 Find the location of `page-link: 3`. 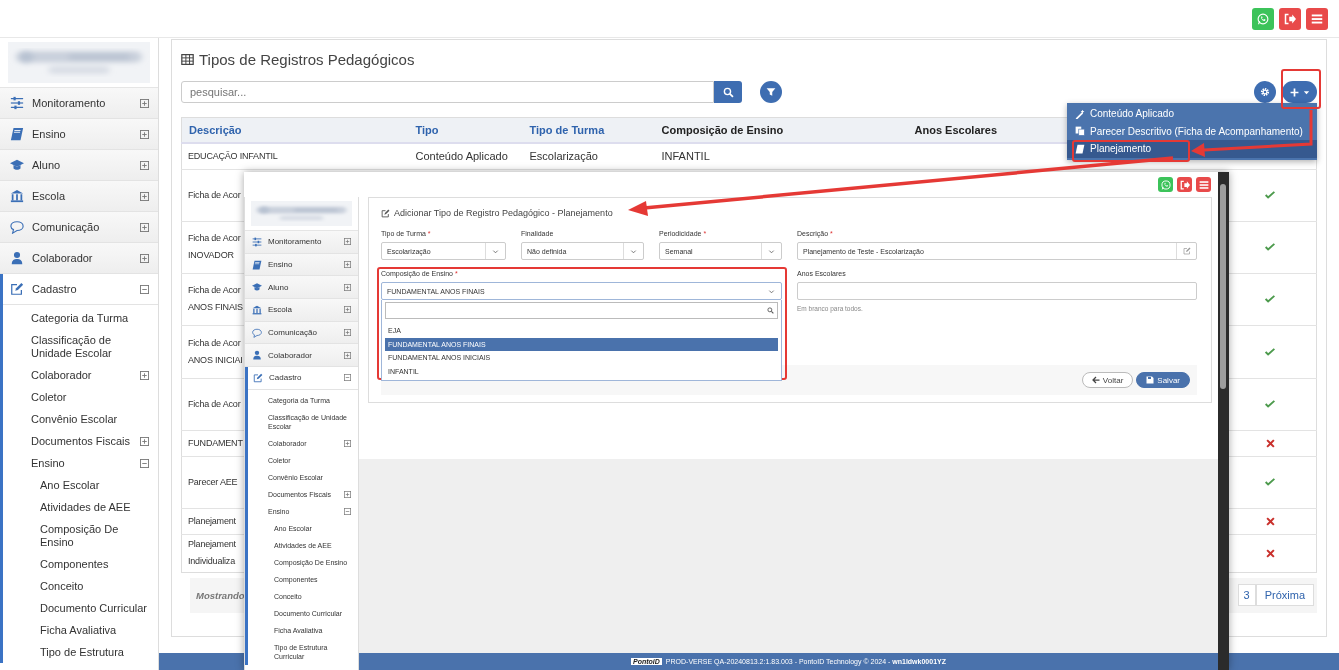

page-link: 3 is located at coordinates (1246, 595).